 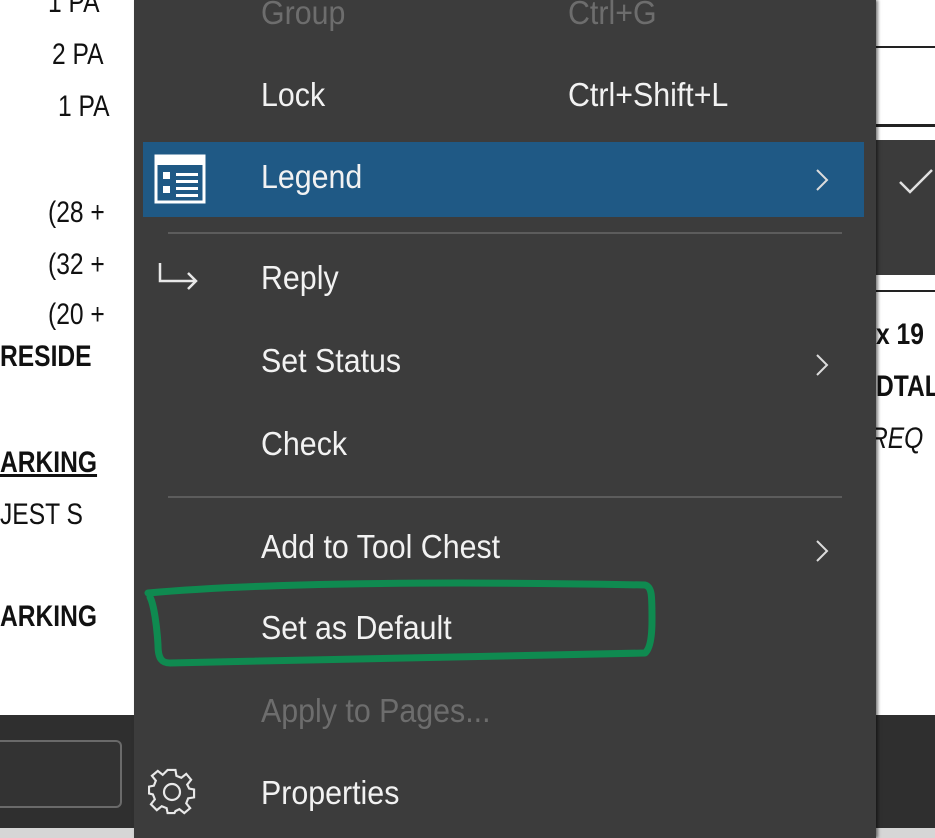 What do you see at coordinates (293, 94) in the screenshot?
I see `menu-item-label: Lock` at bounding box center [293, 94].